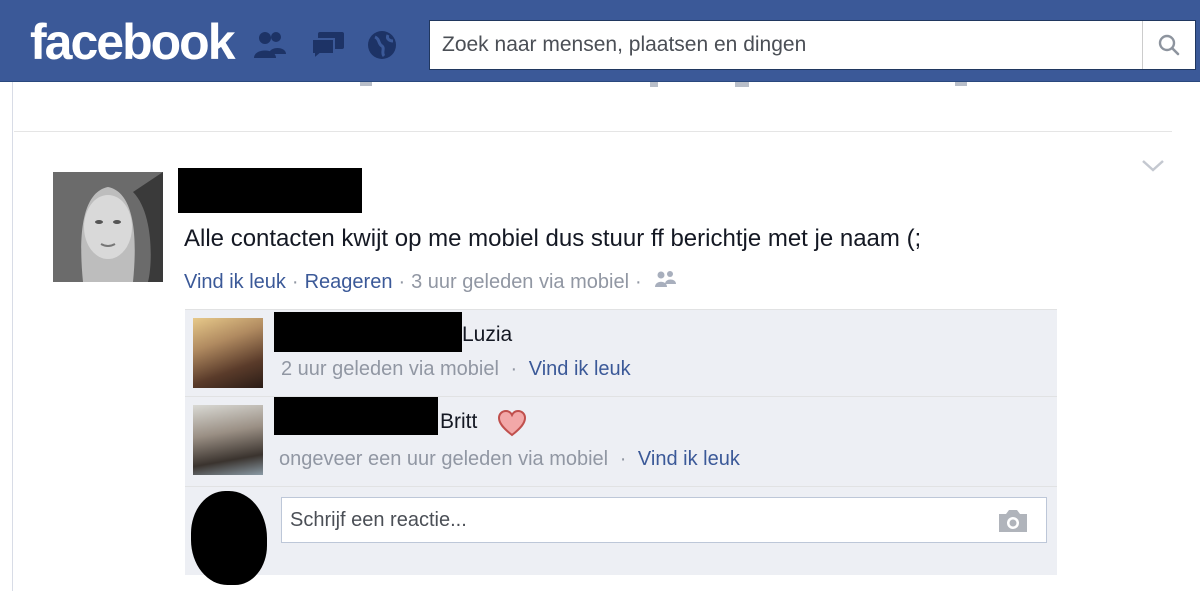  I want to click on like-link: Vind ik leuk, so click(235, 282).